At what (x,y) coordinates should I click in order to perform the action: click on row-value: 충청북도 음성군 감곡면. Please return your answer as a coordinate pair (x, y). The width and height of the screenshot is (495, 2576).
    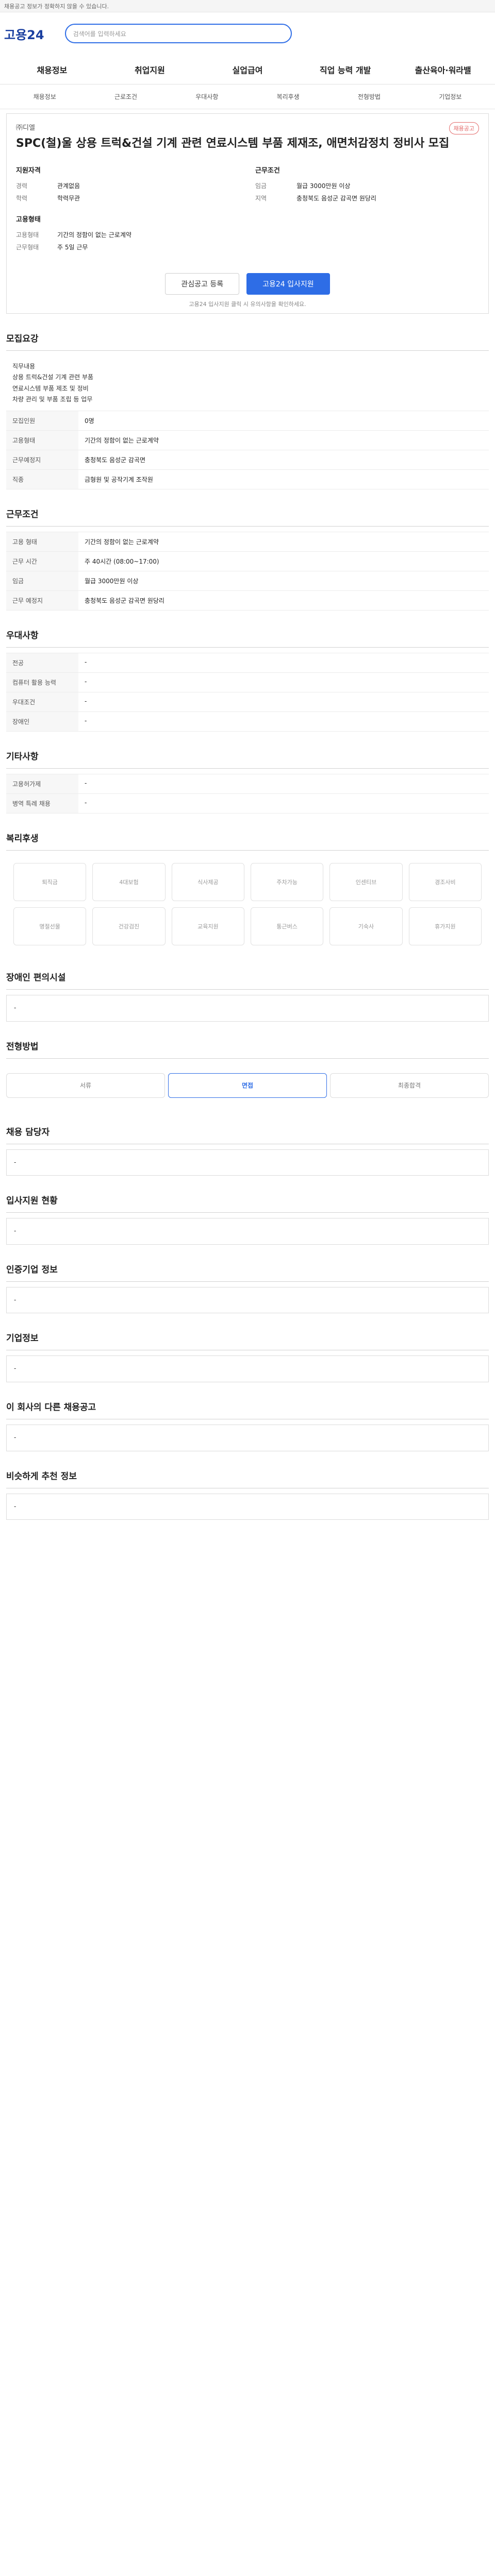
    Looking at the image, I should click on (283, 460).